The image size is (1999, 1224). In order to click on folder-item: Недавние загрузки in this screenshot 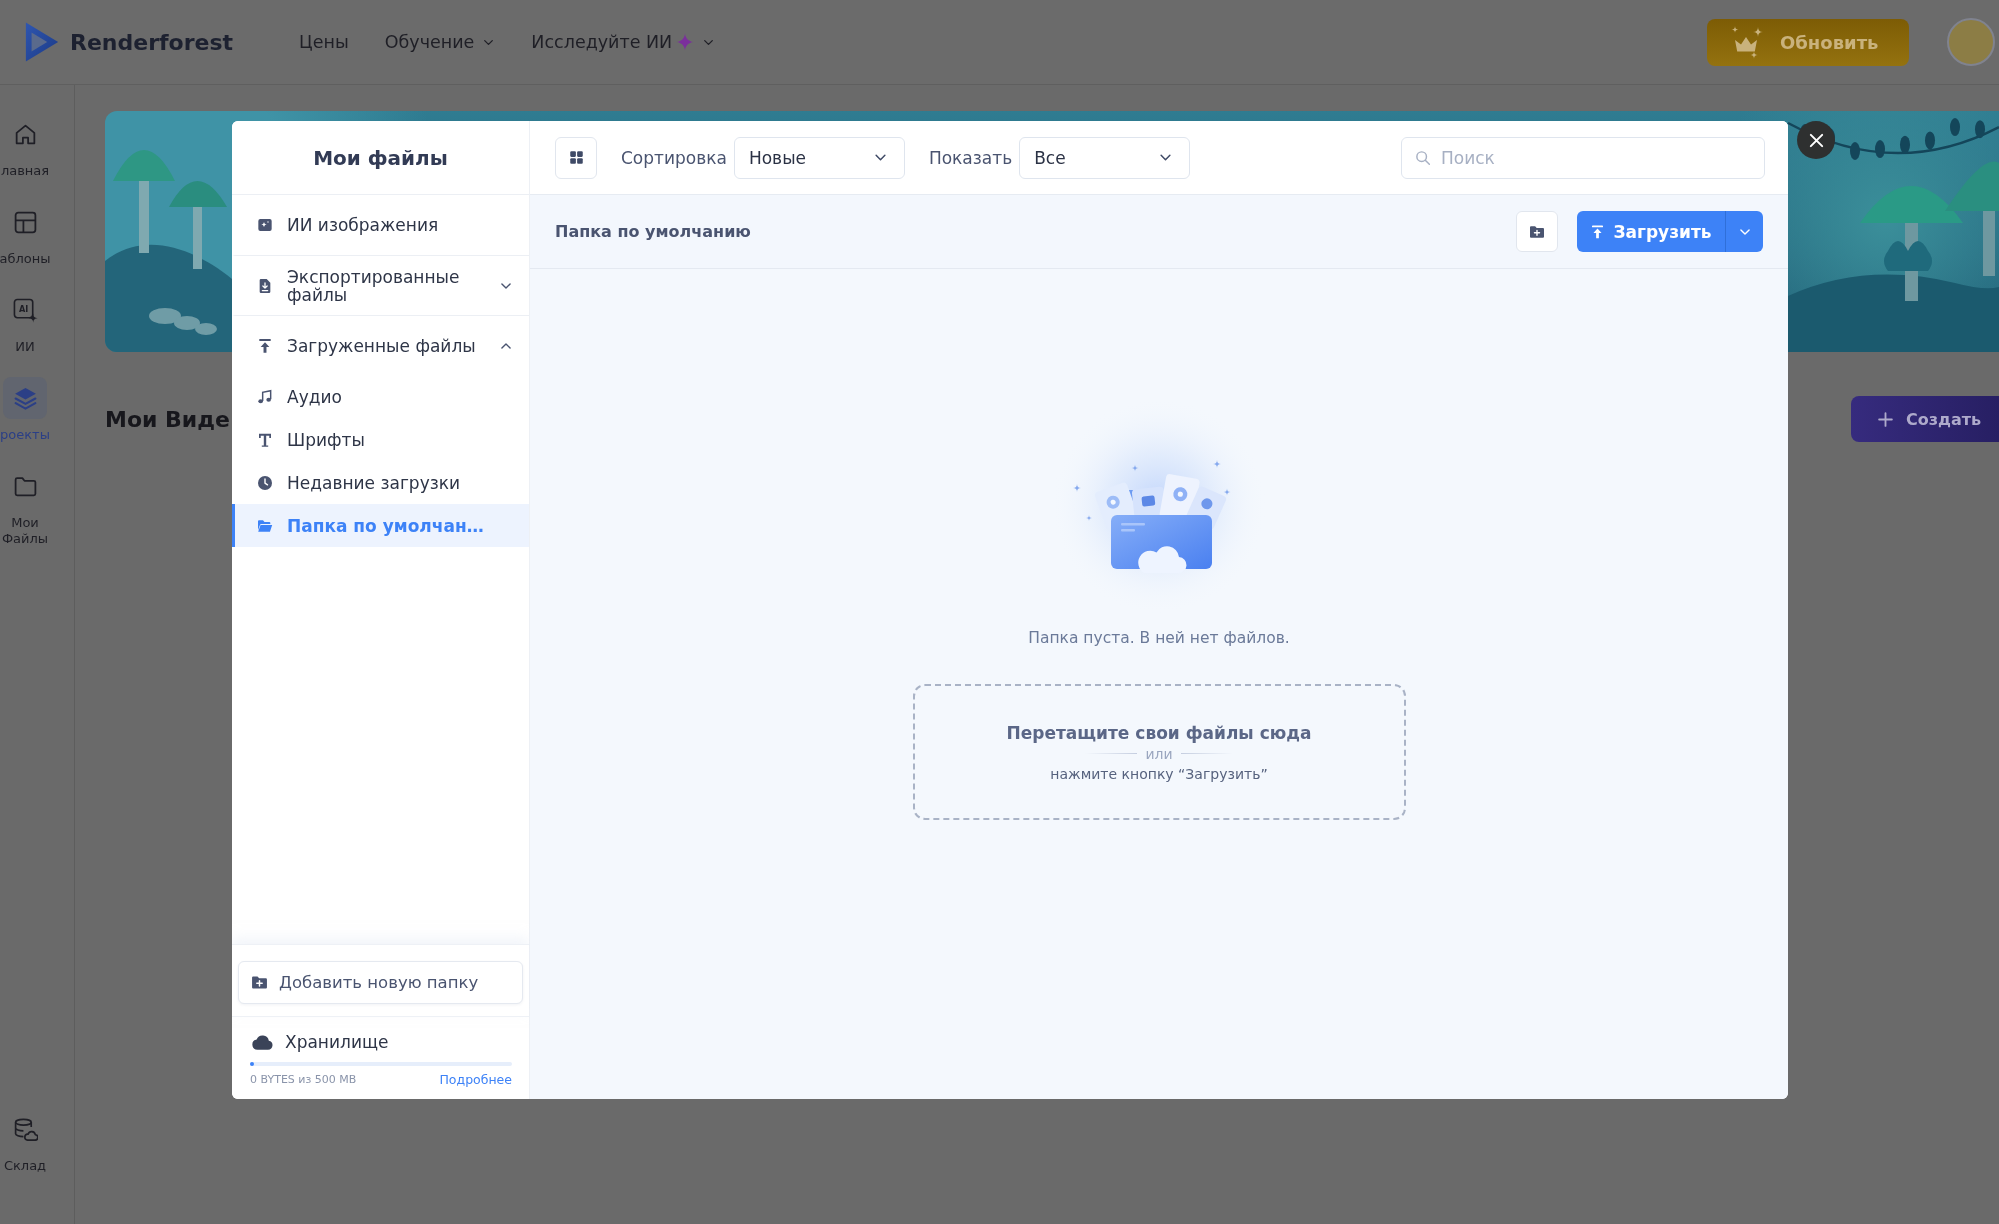, I will do `click(380, 482)`.